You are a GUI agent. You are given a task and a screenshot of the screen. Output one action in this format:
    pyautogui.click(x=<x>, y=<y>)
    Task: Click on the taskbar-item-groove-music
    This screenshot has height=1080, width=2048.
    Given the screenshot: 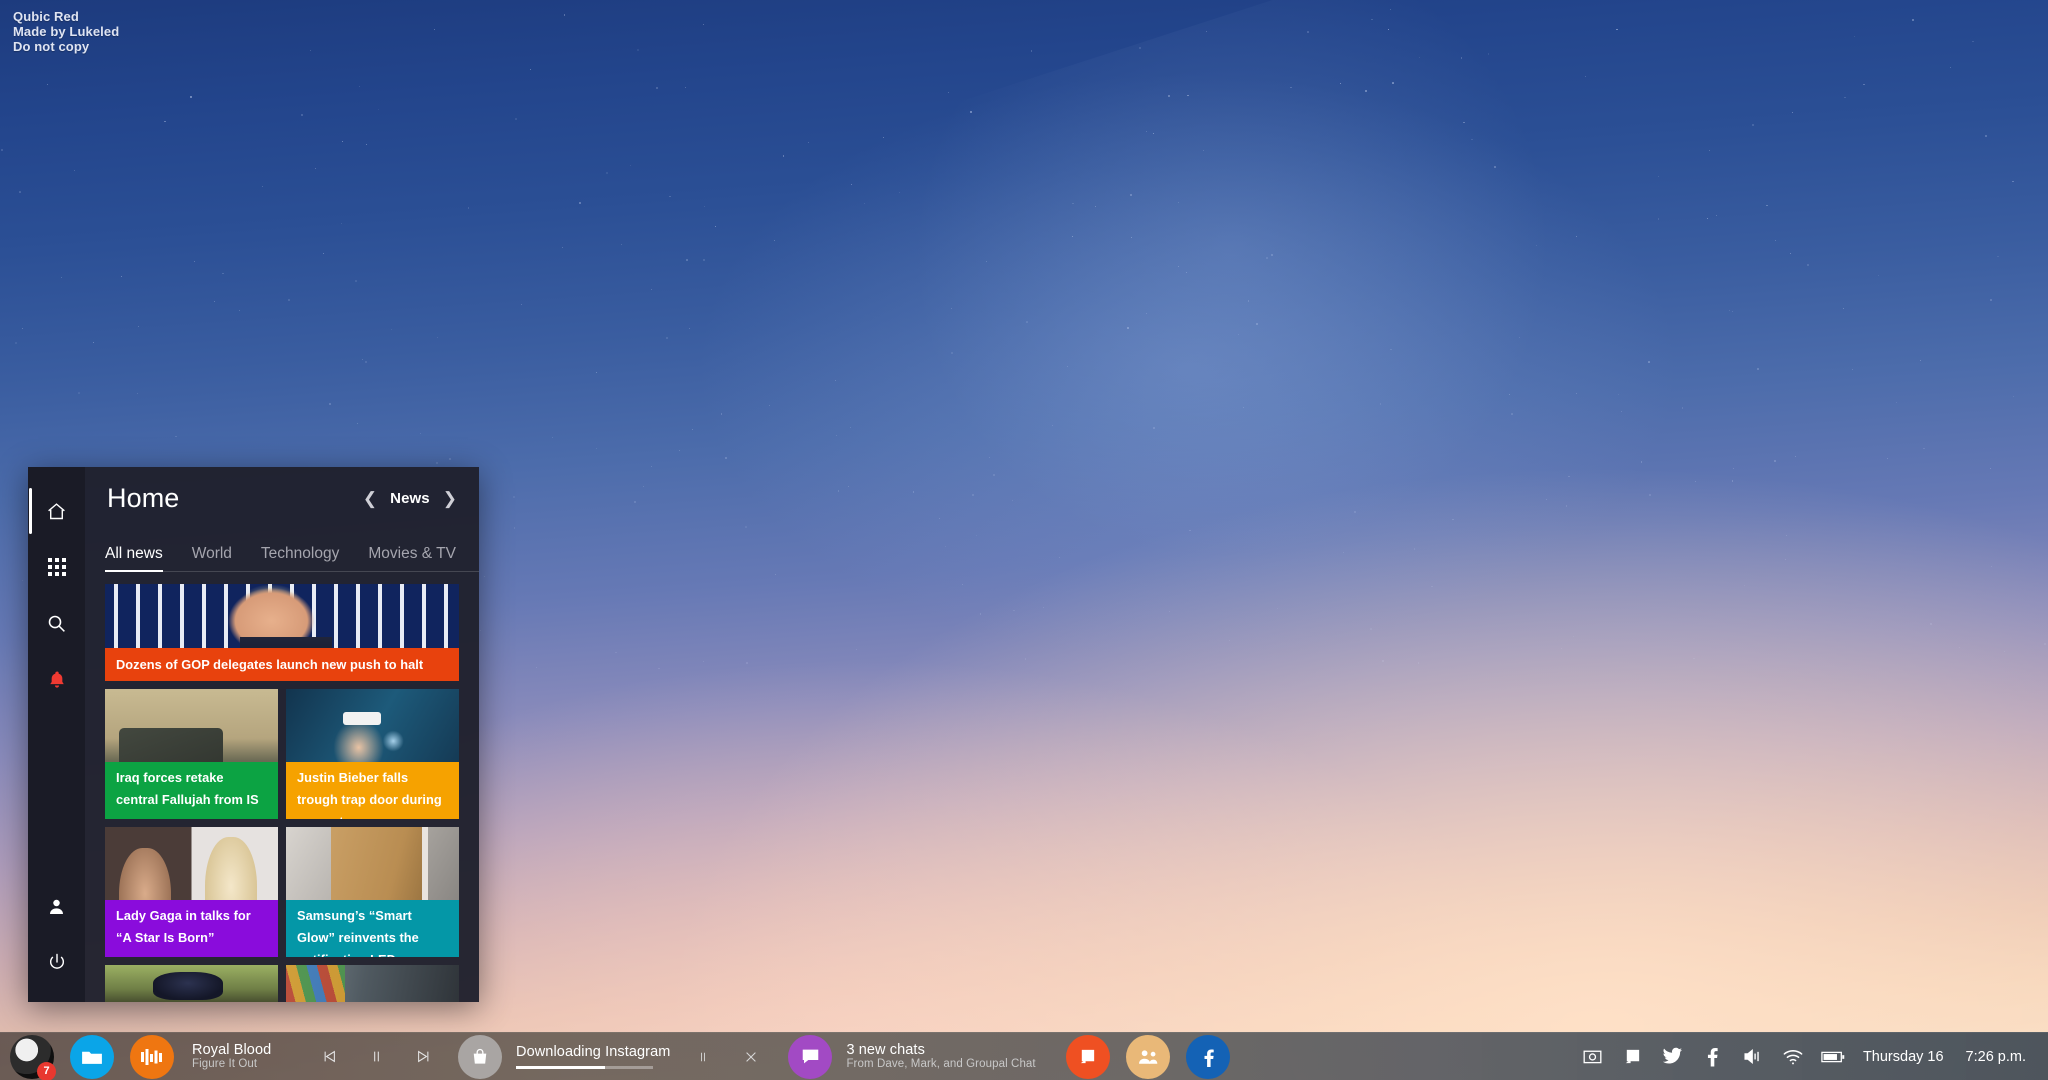 What is the action you would take?
    pyautogui.click(x=152, y=1056)
    